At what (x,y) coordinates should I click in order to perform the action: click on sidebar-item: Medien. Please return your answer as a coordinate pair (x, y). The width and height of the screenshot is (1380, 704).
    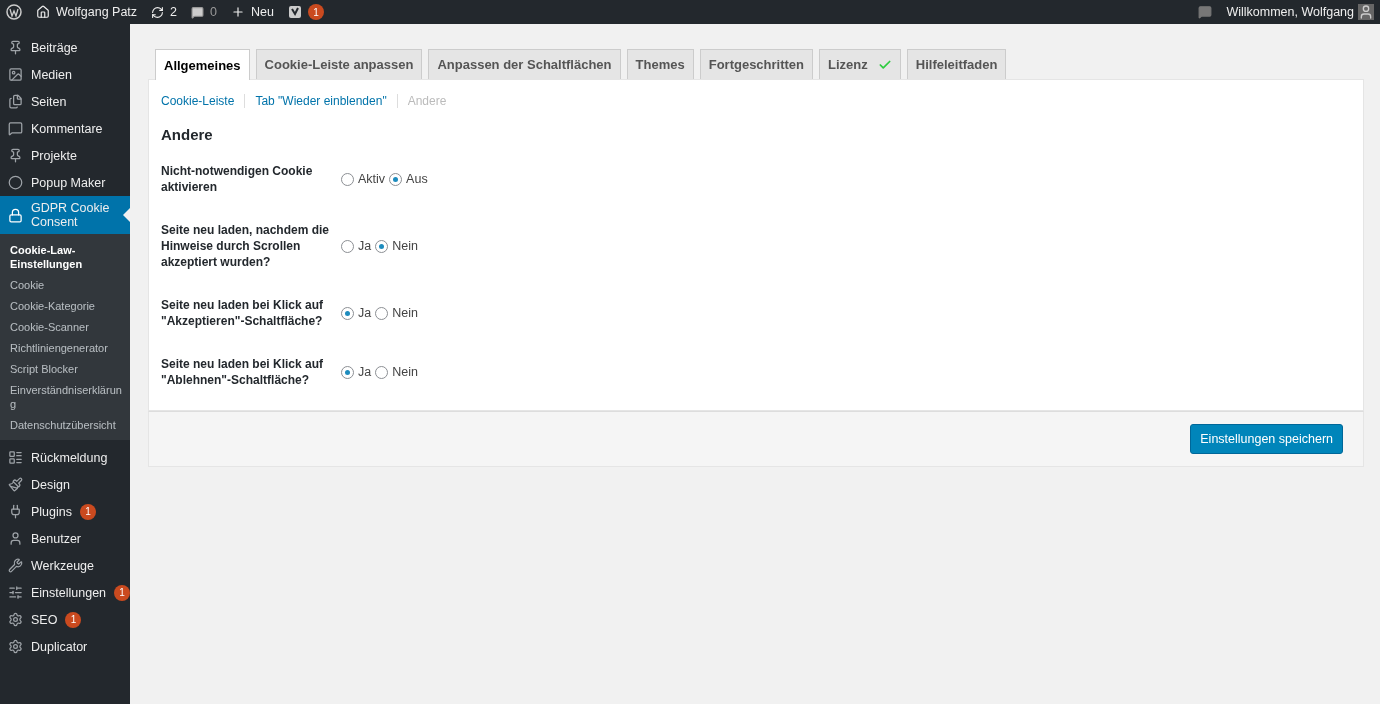
    Looking at the image, I should click on (65, 74).